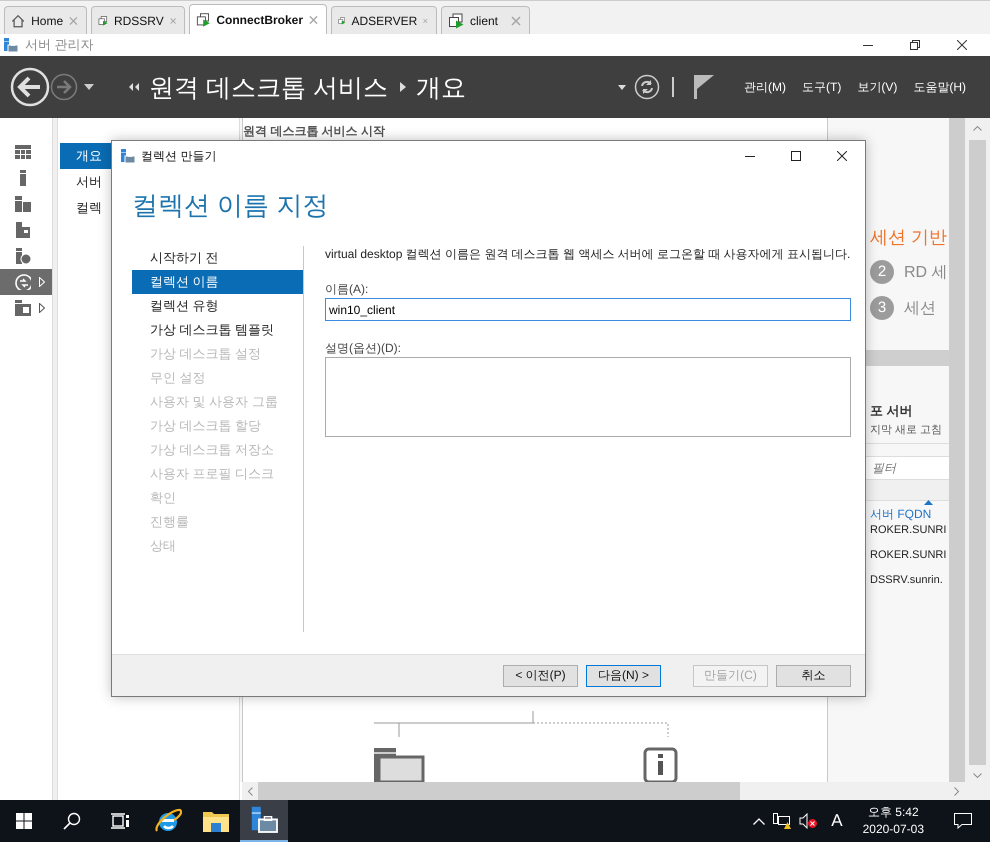  What do you see at coordinates (18, 20) in the screenshot?
I see `home-icon` at bounding box center [18, 20].